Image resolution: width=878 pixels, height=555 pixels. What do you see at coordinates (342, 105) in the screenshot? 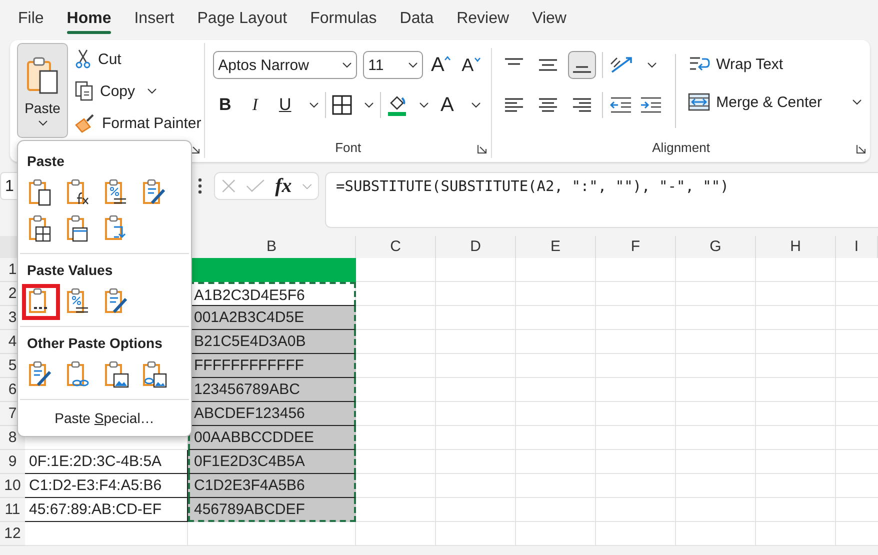
I see `borders-icon` at bounding box center [342, 105].